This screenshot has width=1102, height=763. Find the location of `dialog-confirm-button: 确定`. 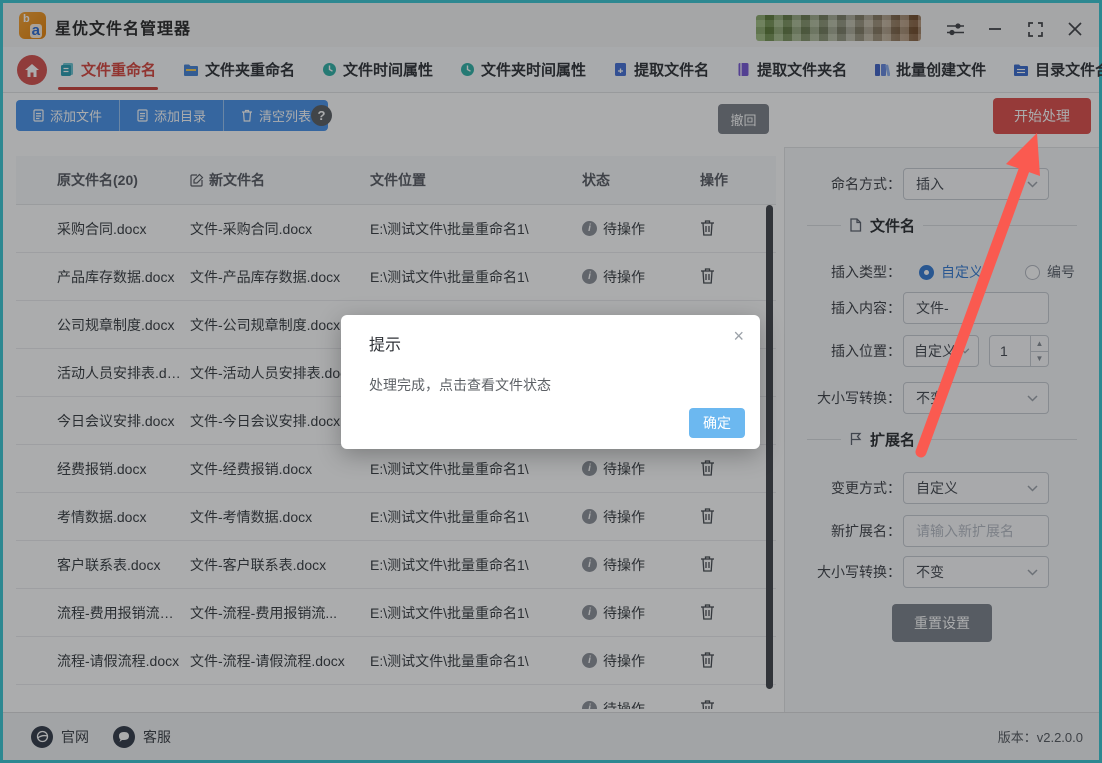

dialog-confirm-button: 确定 is located at coordinates (717, 423).